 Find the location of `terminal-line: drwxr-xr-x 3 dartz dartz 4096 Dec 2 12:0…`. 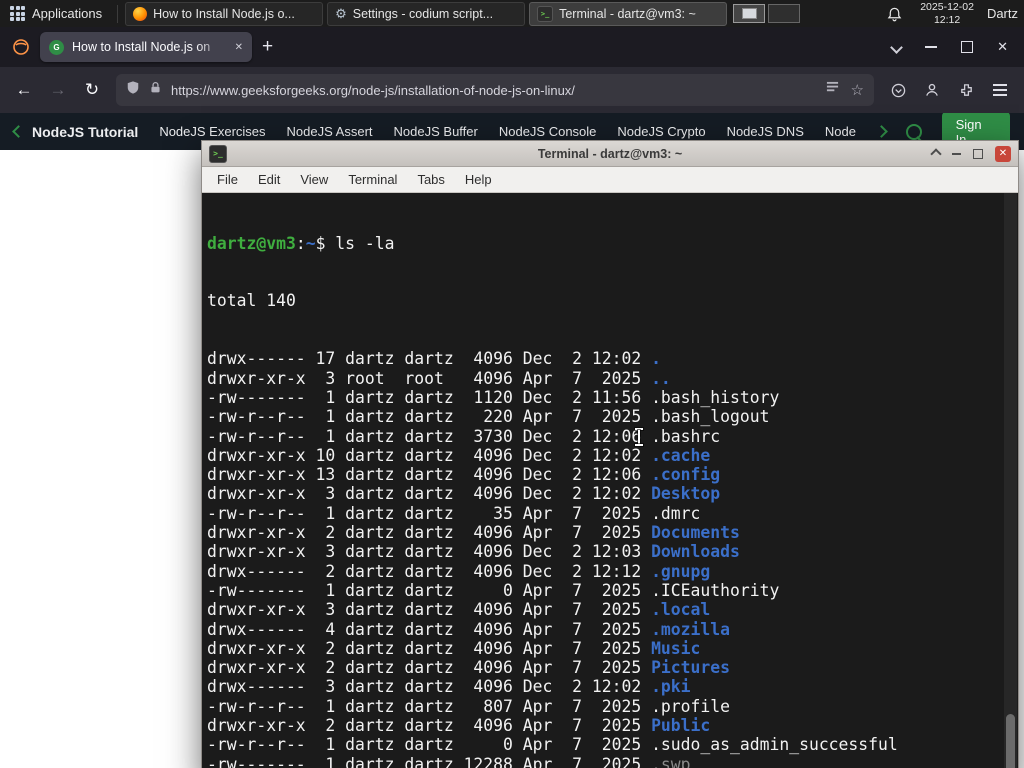

terminal-line: drwxr-xr-x 3 dartz dartz 4096 Dec 2 12:0… is located at coordinates (473, 552).